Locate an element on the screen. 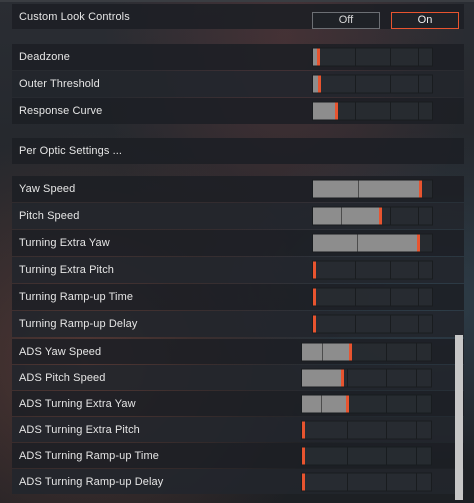 Image resolution: width=474 pixels, height=503 pixels. slider-turning-extra-pitch is located at coordinates (372, 270).